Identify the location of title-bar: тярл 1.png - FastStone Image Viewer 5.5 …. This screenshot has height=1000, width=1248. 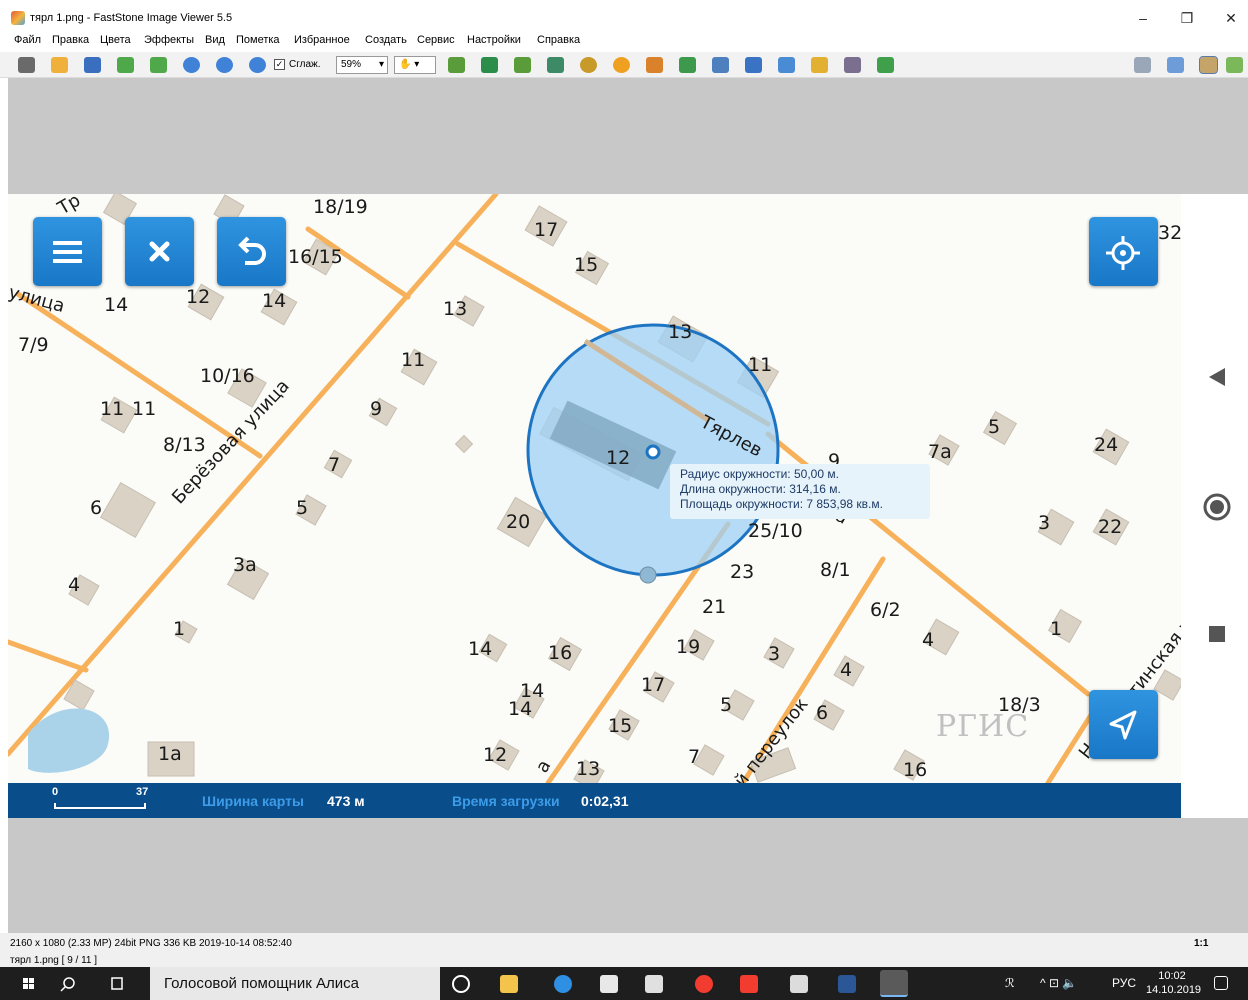
(624, 17).